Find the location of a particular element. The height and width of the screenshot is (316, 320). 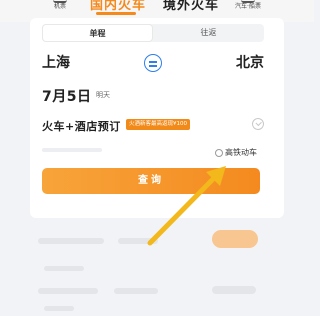

nav-flight: 机票 is located at coordinates (60, 5).